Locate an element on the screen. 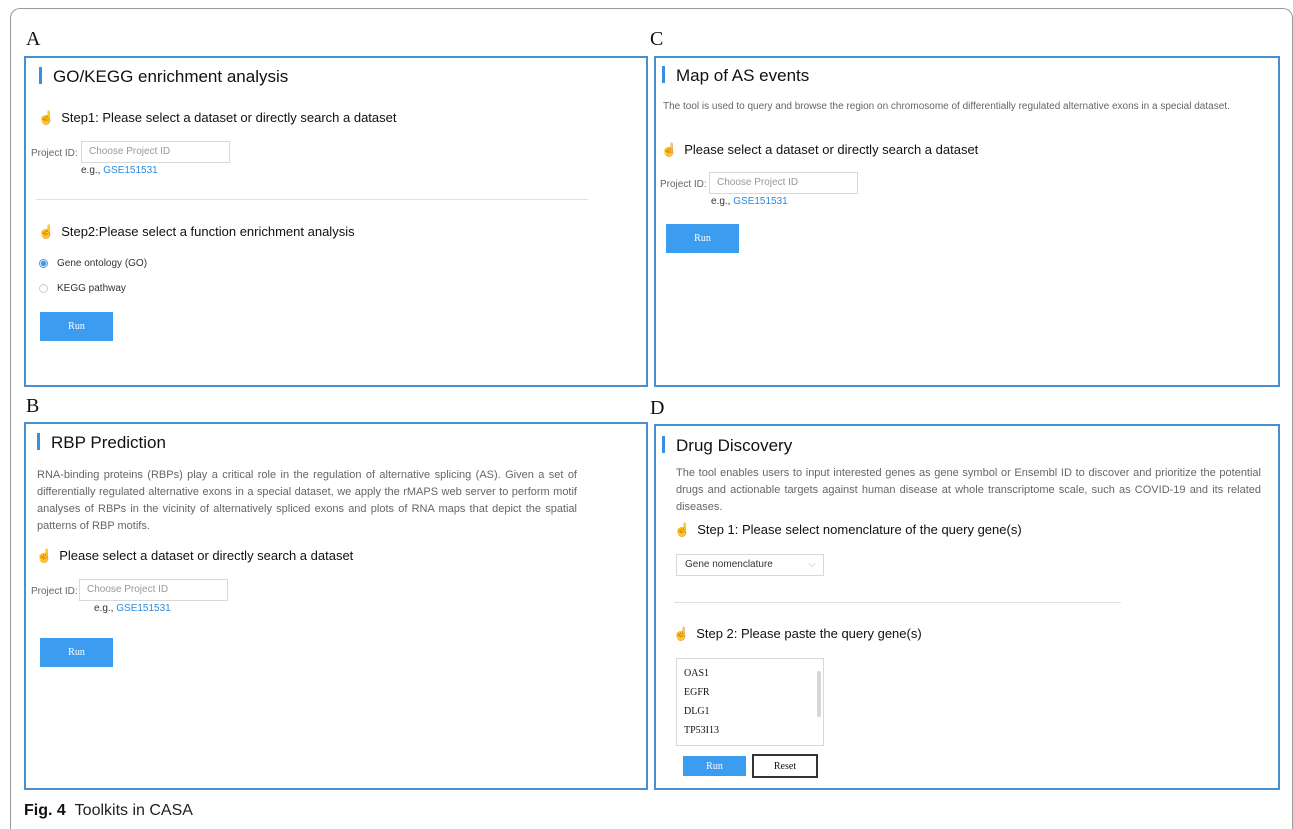 The image size is (1293, 829). radio-selected-icon is located at coordinates (43, 263).